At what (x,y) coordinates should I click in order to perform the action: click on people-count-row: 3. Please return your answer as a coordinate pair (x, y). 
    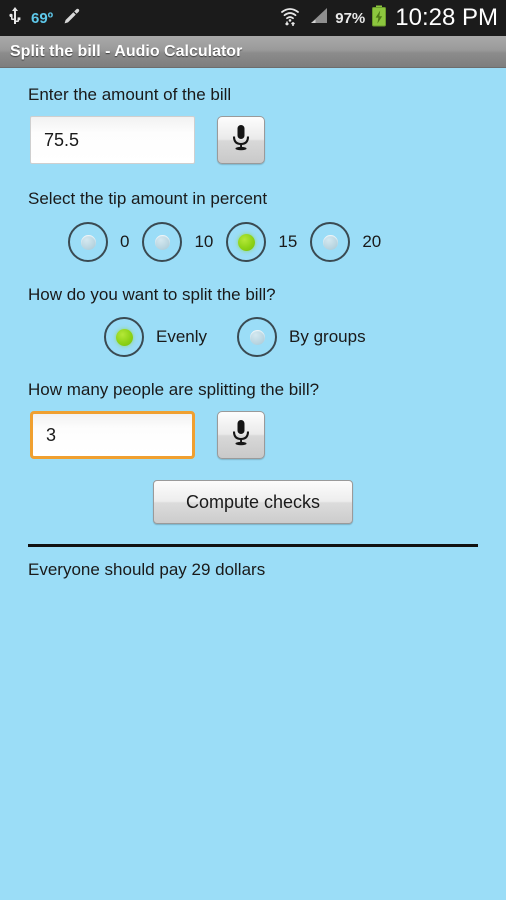
    Looking at the image, I should click on (253, 435).